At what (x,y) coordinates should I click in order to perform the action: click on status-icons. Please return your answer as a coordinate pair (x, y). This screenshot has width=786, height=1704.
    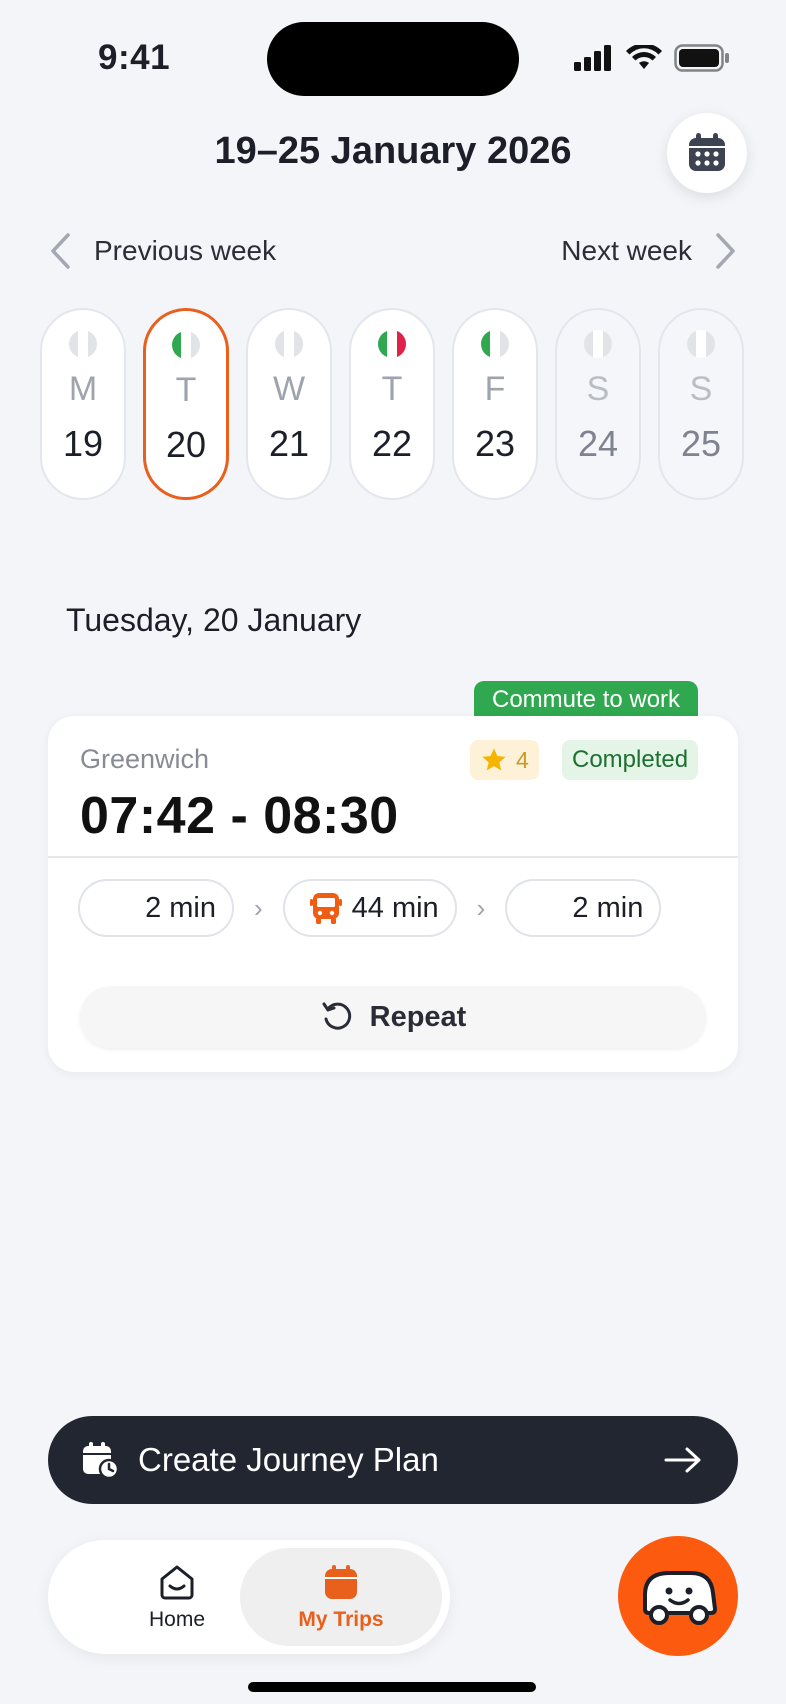
    Looking at the image, I should click on (652, 58).